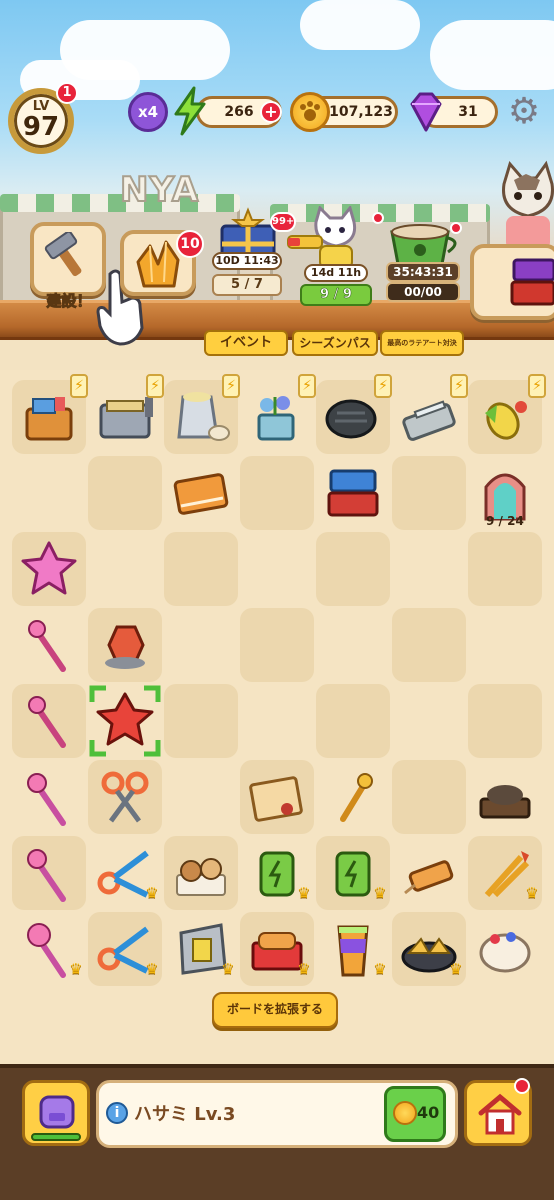 This screenshot has height=1200, width=554. Describe the element at coordinates (405, 1113) in the screenshot. I see `coin-icon` at that location.